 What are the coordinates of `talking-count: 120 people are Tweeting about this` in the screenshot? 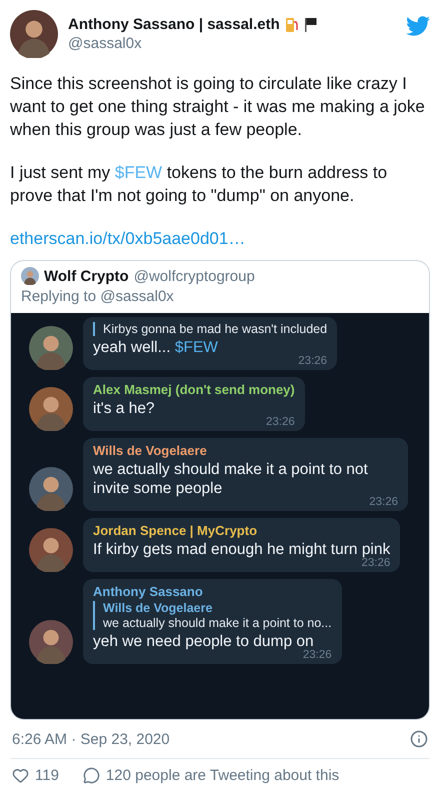 It's located at (223, 775).